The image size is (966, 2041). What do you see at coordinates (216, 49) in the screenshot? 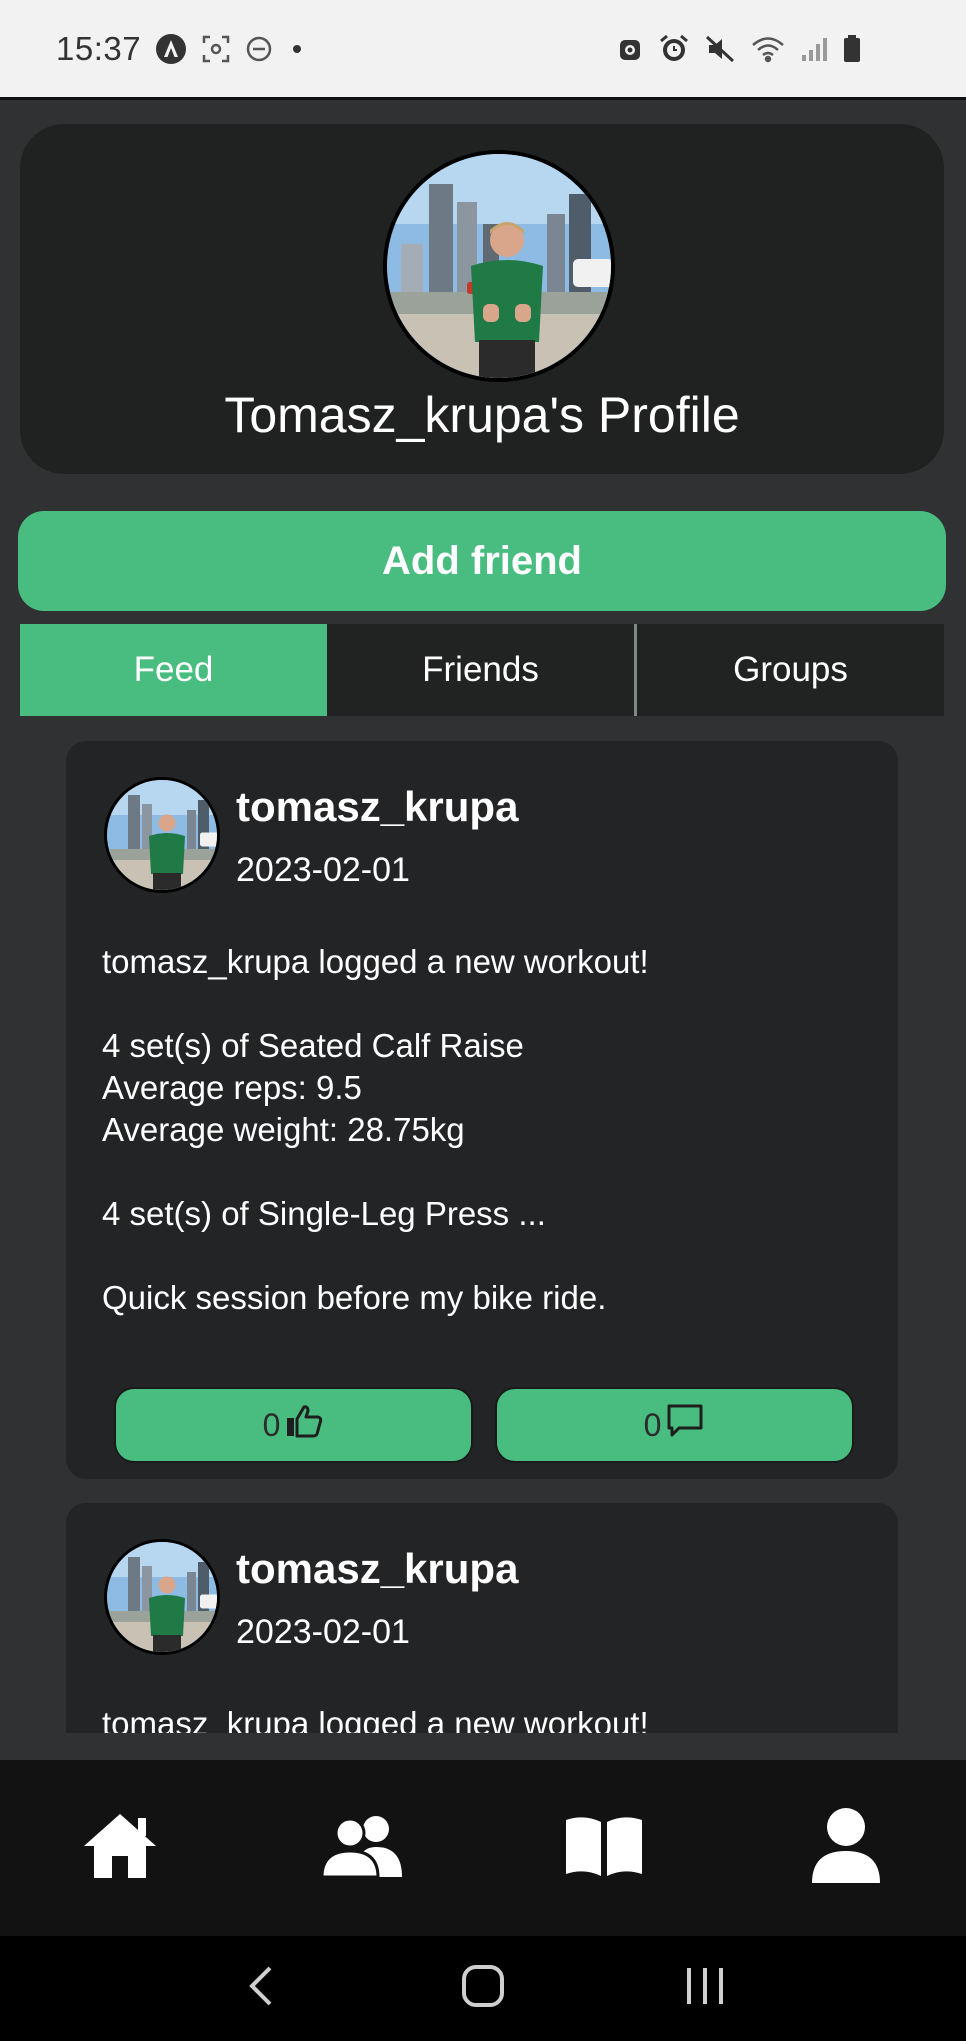
I see `screenshot-icon` at bounding box center [216, 49].